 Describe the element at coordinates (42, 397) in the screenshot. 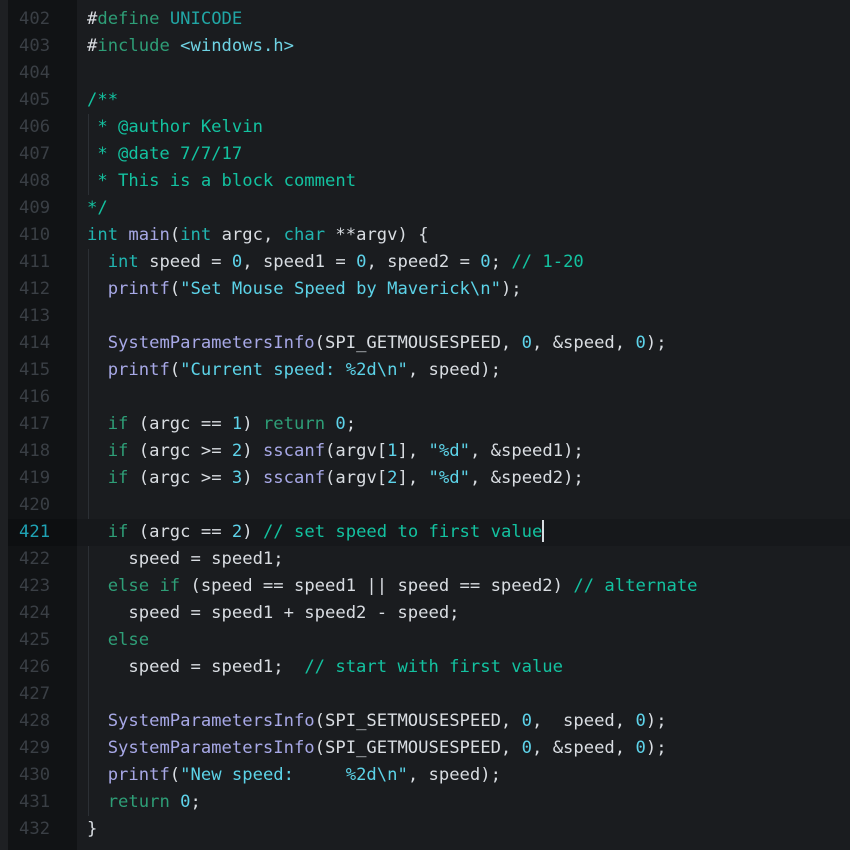

I see `line-number: 416` at that location.